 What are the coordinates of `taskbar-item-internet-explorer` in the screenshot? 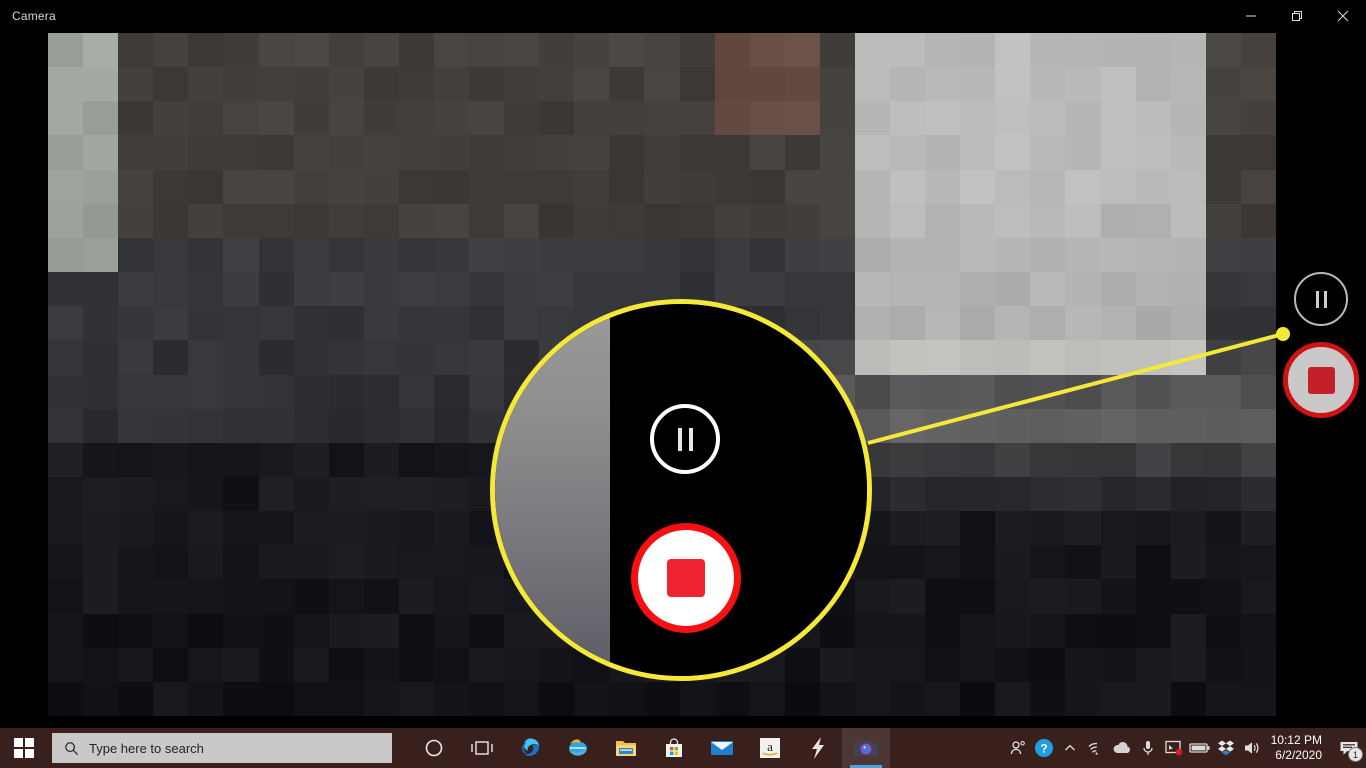 It's located at (578, 748).